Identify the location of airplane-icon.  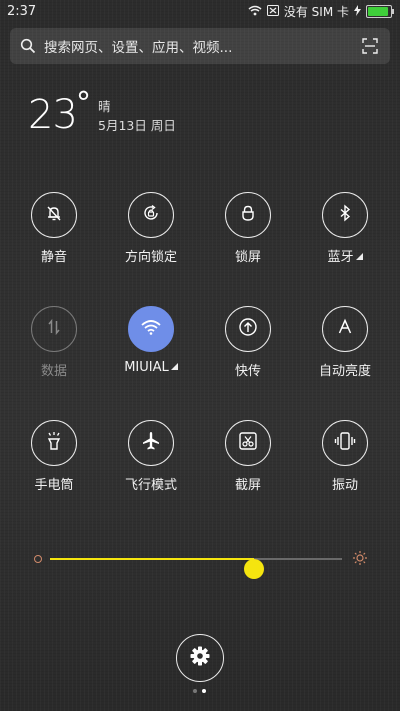
(151, 443).